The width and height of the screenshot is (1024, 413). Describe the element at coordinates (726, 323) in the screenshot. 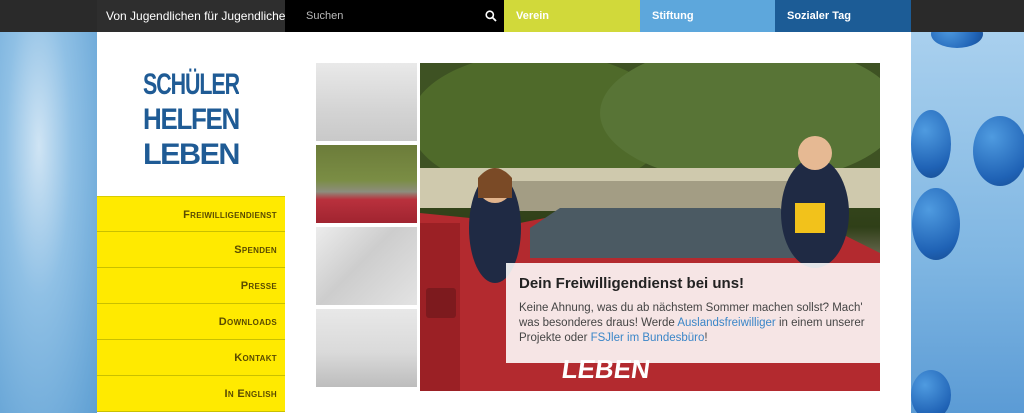

I see `link-auslandsfreiwilliger: Auslandsfreiwilliger` at that location.